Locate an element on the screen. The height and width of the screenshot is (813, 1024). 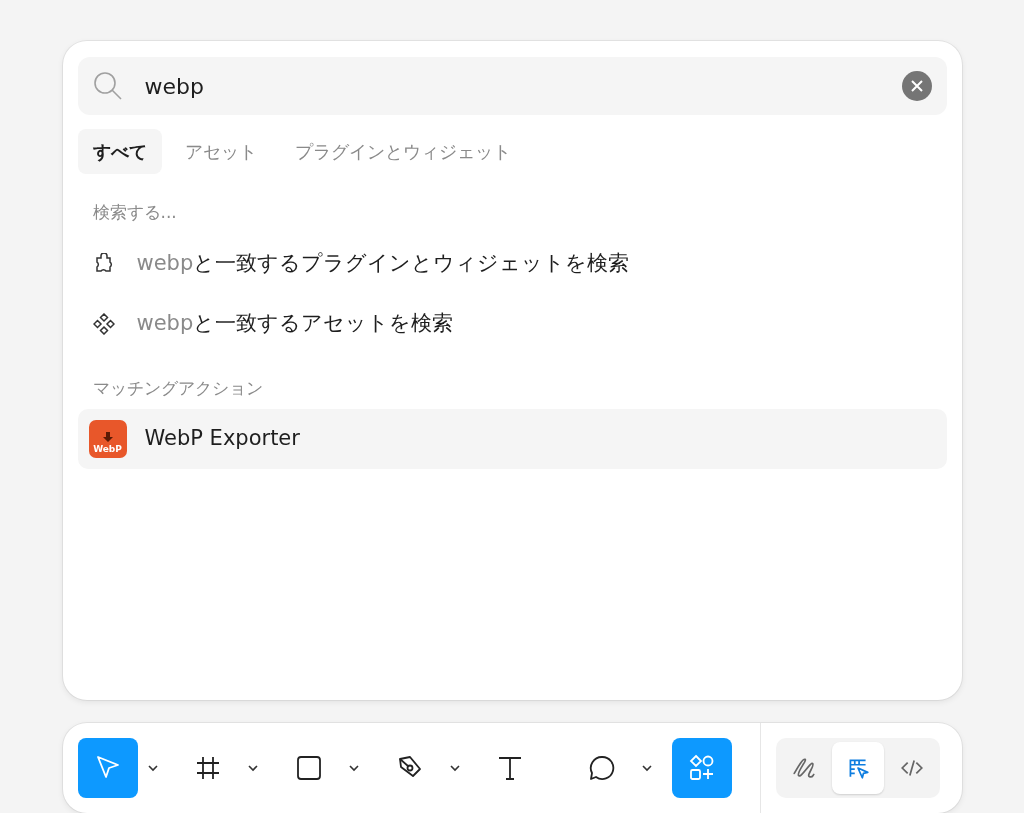
design-mode-button is located at coordinates (857, 768).